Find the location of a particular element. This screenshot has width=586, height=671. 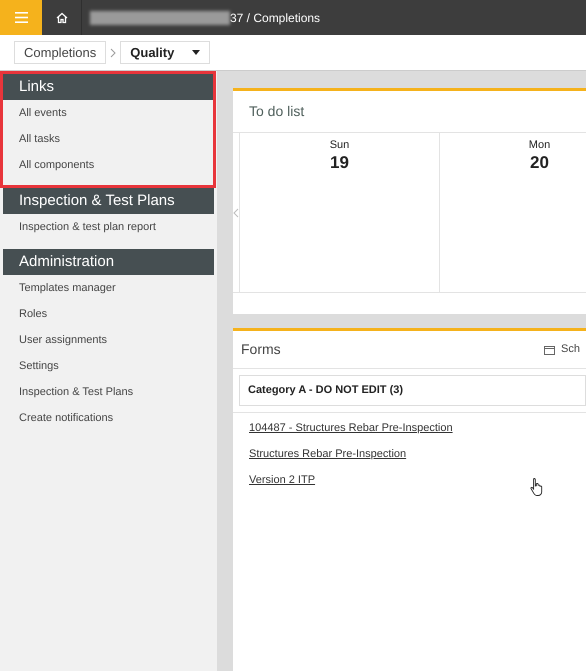

sidebar-link: All tasks is located at coordinates (108, 139).